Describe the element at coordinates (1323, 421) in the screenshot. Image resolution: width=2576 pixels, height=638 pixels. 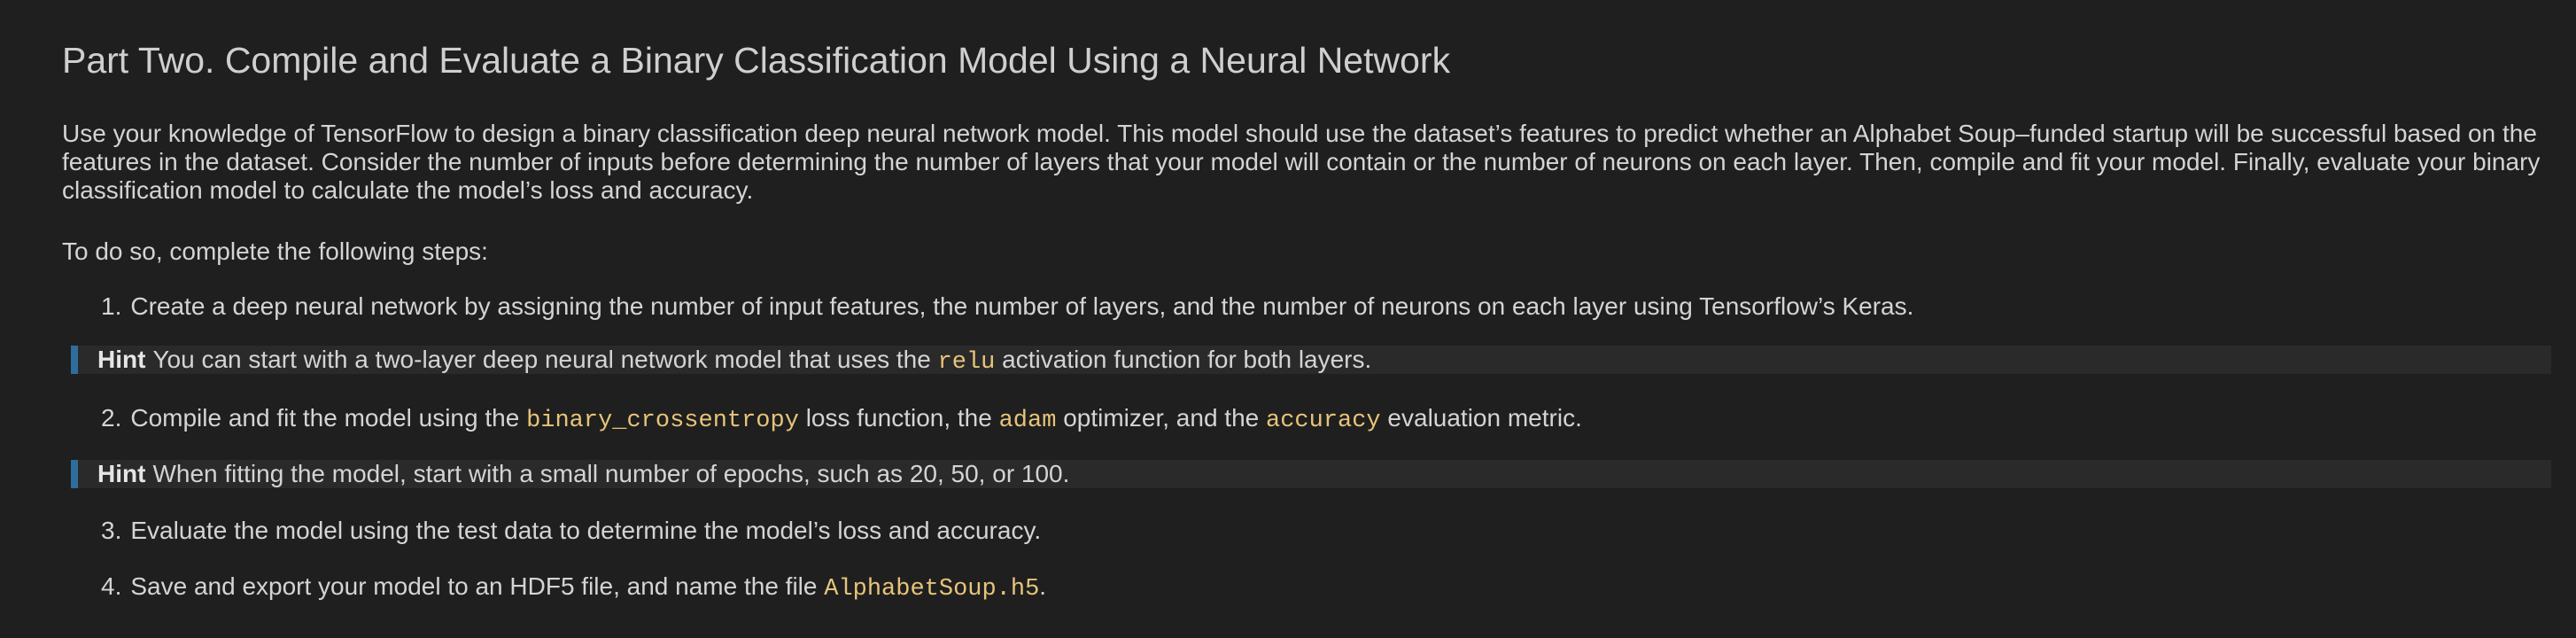
I see `inline-code-accuracy: accuracy` at that location.